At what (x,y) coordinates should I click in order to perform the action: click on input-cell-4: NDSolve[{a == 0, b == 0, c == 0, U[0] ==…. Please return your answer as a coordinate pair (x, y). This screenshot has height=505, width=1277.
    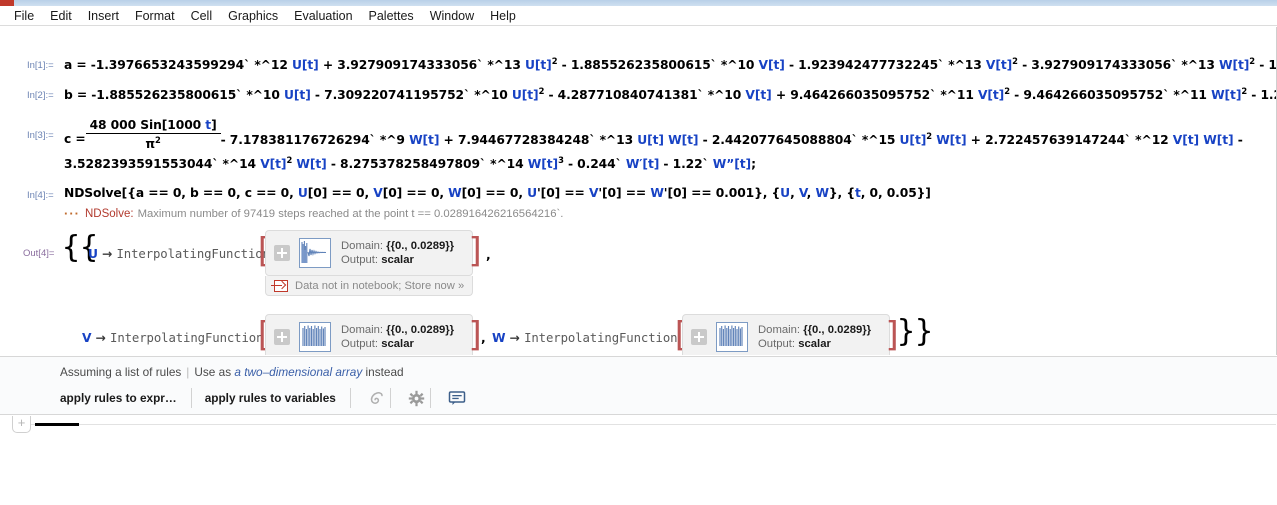
    Looking at the image, I should click on (497, 193).